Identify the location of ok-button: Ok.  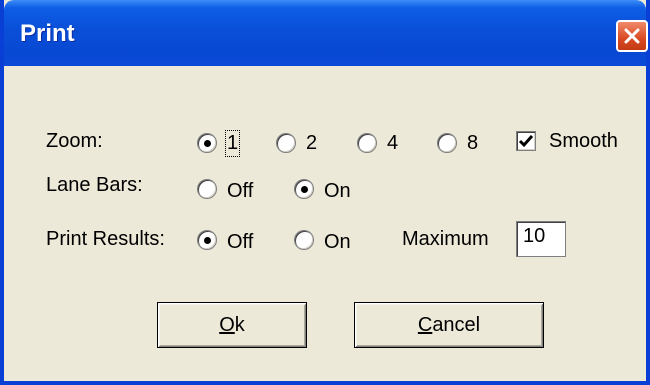
(232, 325).